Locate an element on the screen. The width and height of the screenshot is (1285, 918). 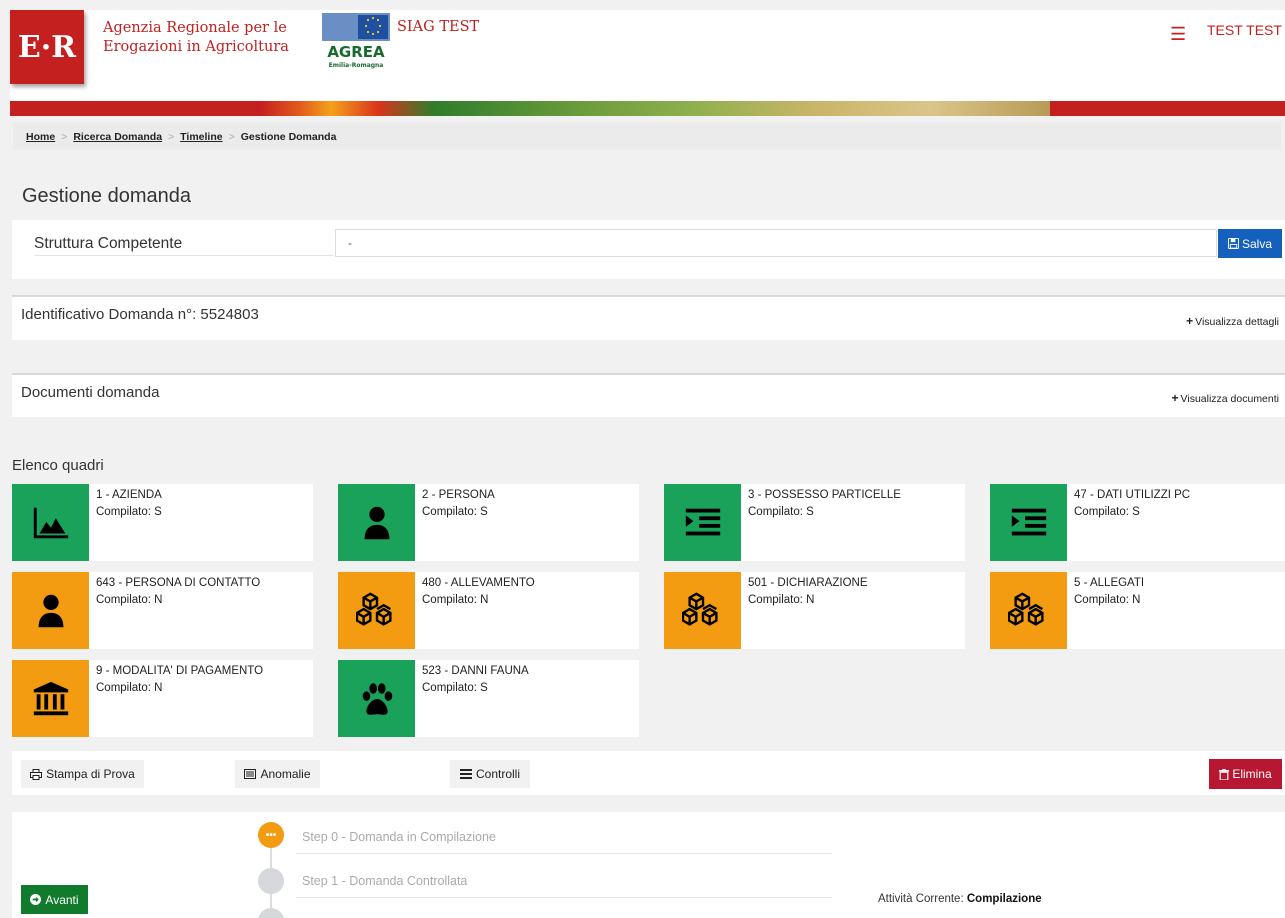
quadro-name: 5 - ALLEGATI is located at coordinates (1109, 583).